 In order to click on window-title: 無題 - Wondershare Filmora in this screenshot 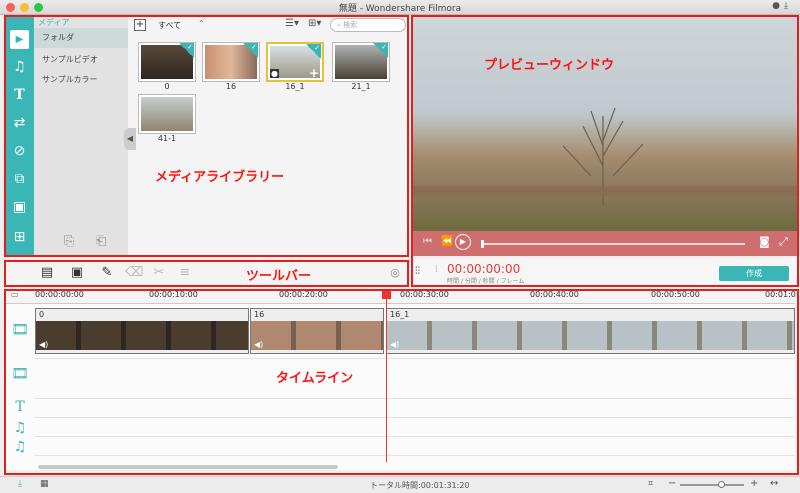, I will do `click(400, 9)`.